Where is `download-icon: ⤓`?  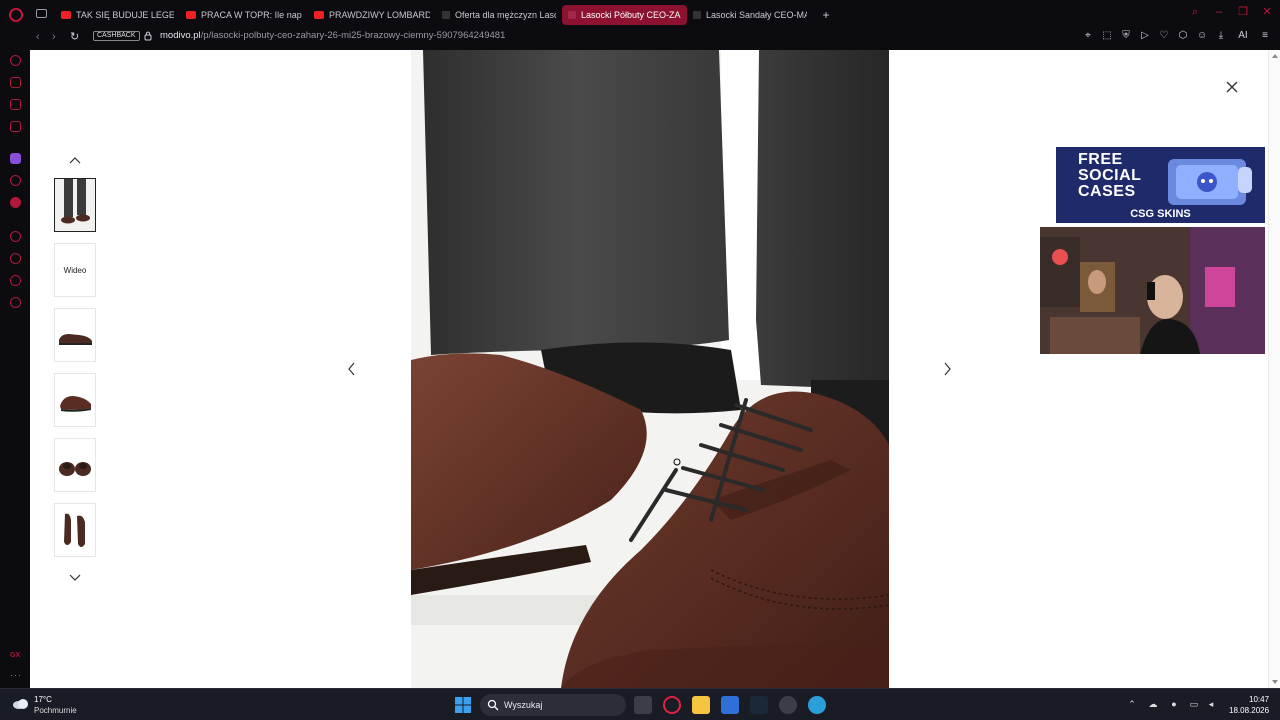 download-icon: ⤓ is located at coordinates (1221, 36).